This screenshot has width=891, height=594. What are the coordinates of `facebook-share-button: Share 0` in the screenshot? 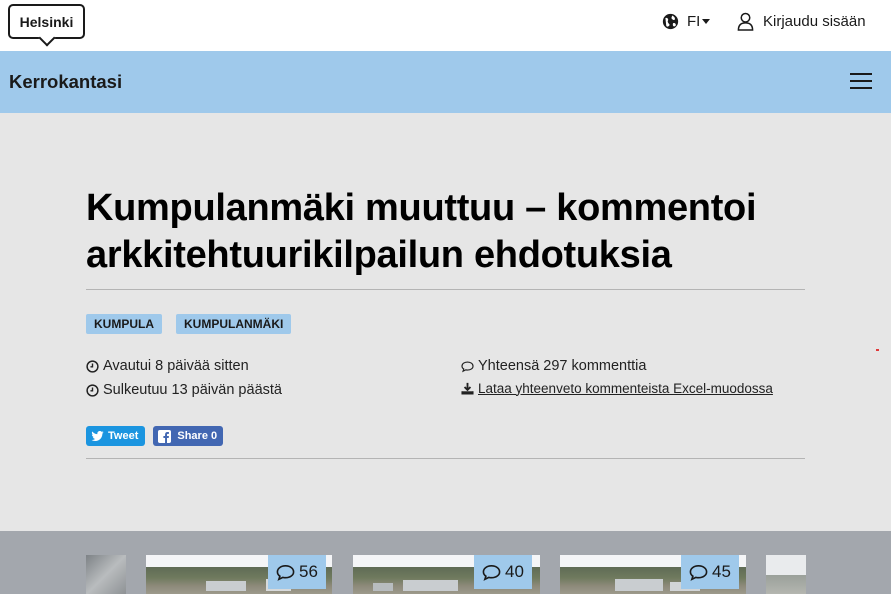 It's located at (188, 436).